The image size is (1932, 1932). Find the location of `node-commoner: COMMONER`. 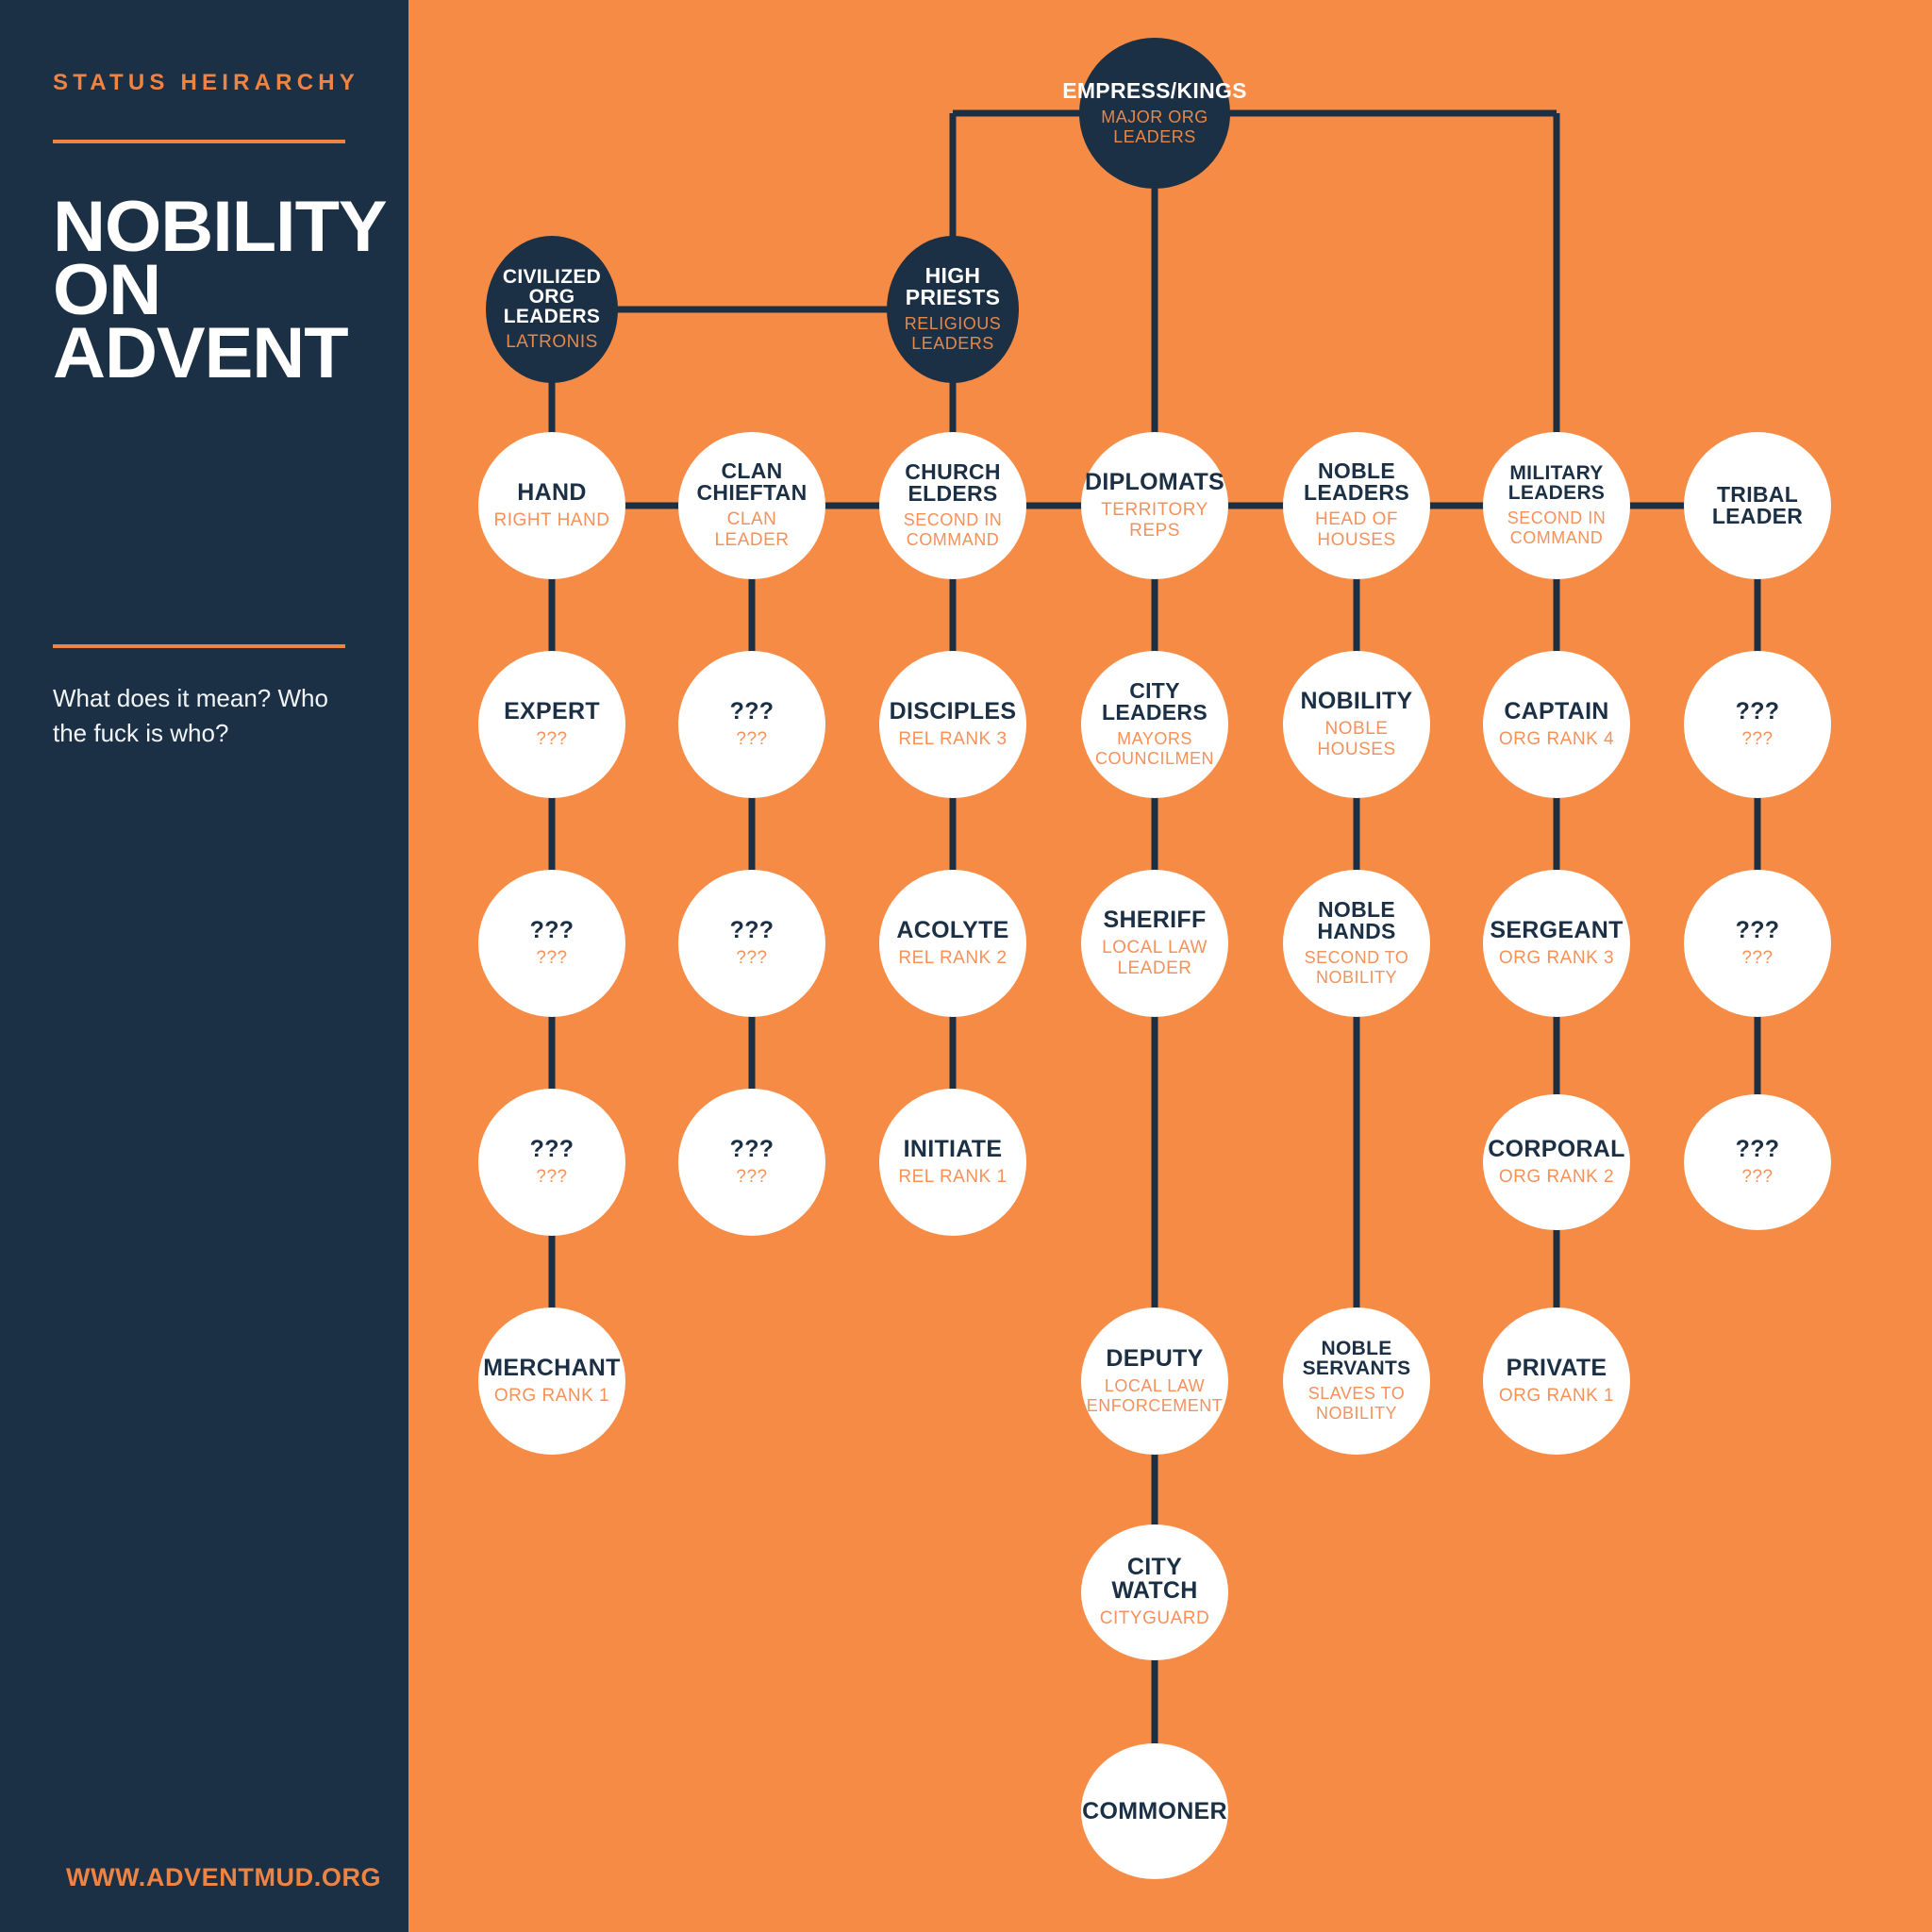

node-commoner: COMMONER is located at coordinates (1155, 1811).